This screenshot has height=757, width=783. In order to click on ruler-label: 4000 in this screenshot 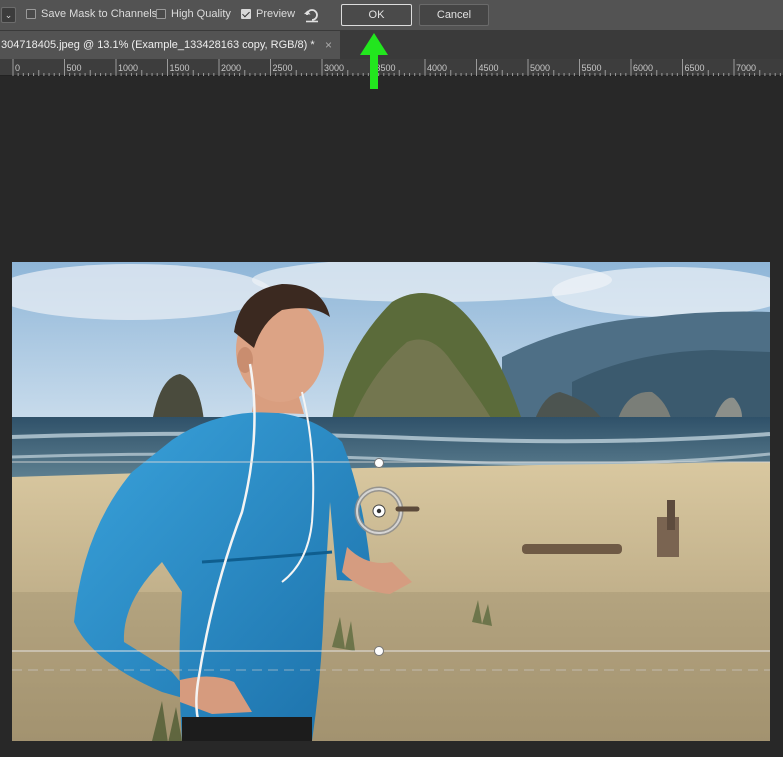, I will do `click(437, 68)`.